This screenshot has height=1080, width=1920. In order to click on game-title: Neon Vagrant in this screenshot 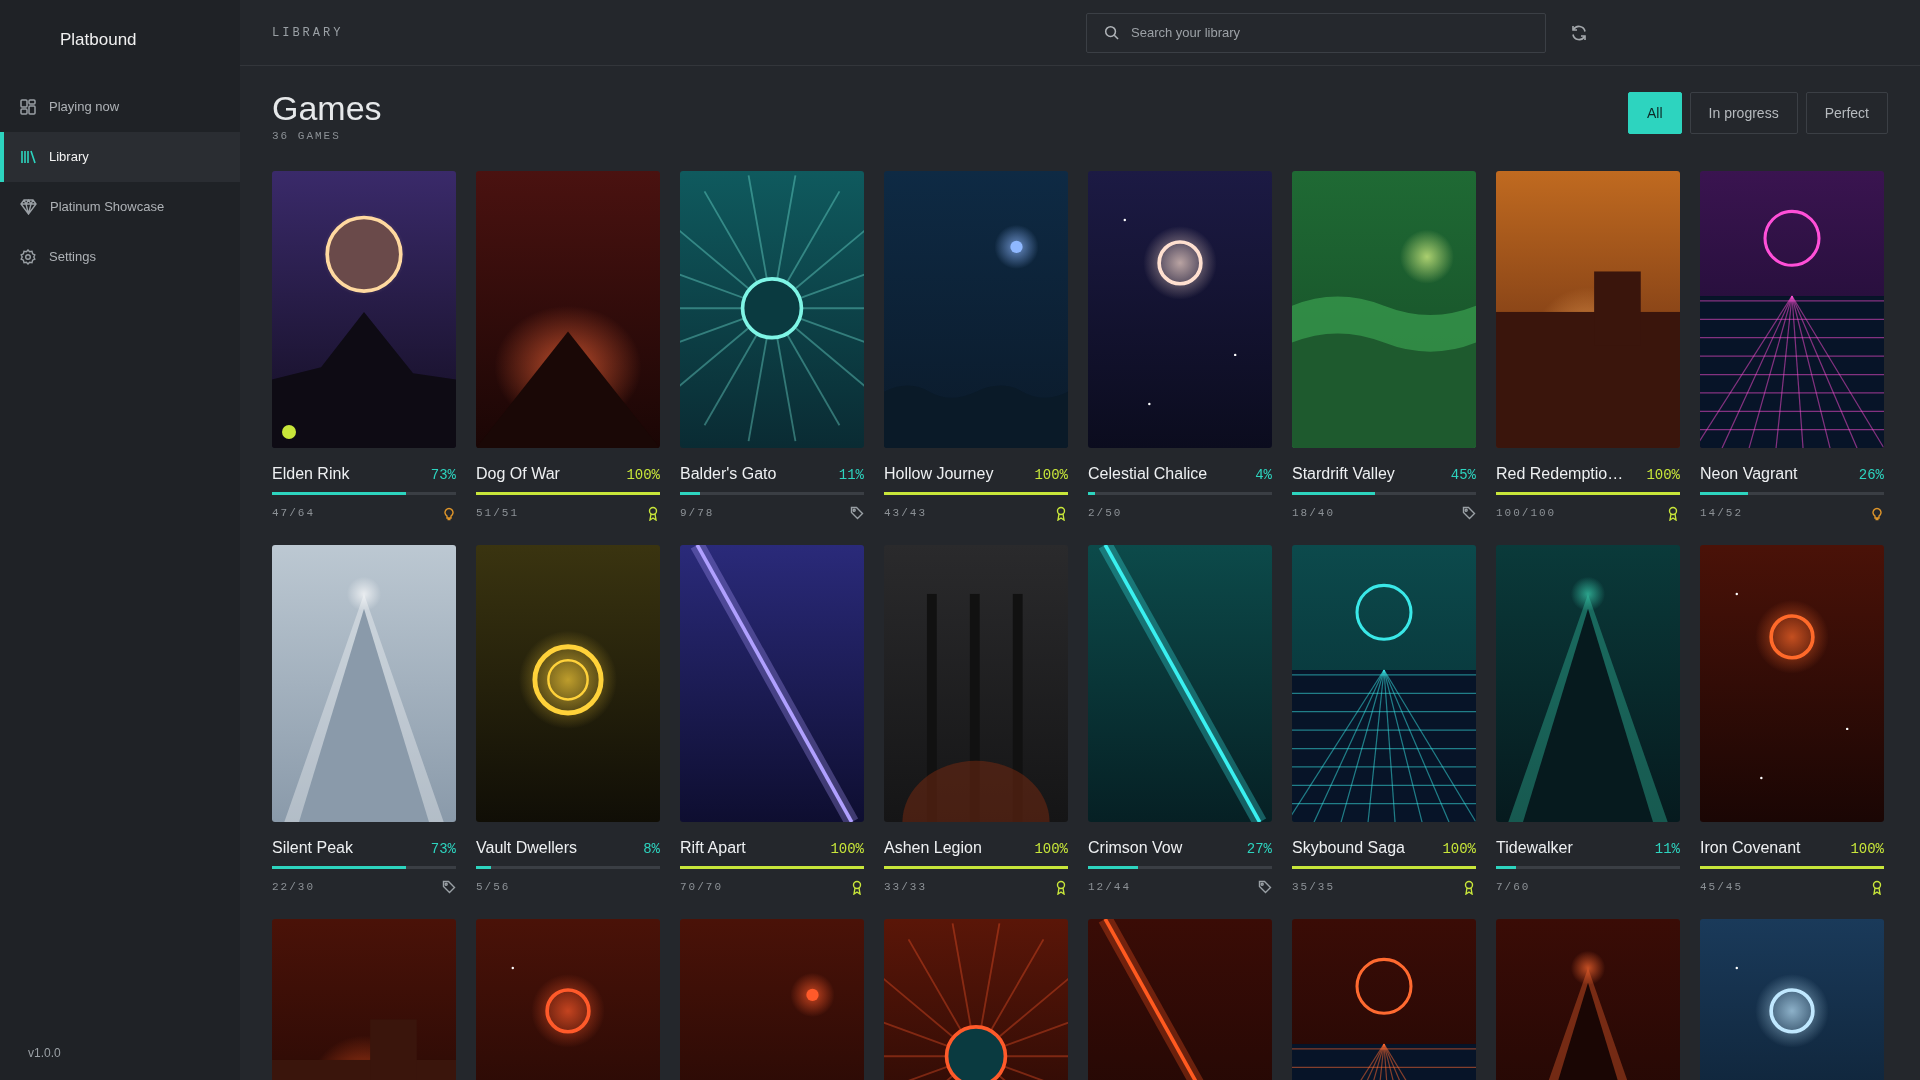, I will do `click(1749, 474)`.